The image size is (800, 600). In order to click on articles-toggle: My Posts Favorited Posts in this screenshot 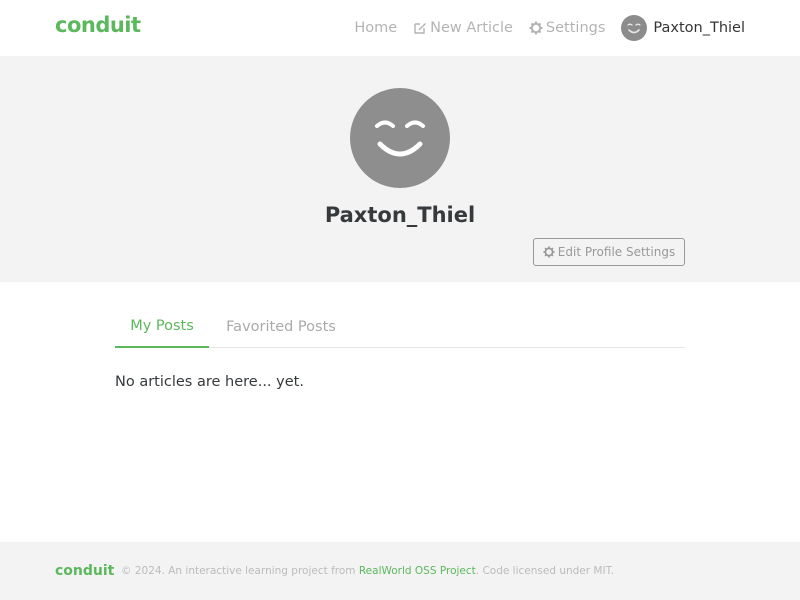, I will do `click(400, 327)`.